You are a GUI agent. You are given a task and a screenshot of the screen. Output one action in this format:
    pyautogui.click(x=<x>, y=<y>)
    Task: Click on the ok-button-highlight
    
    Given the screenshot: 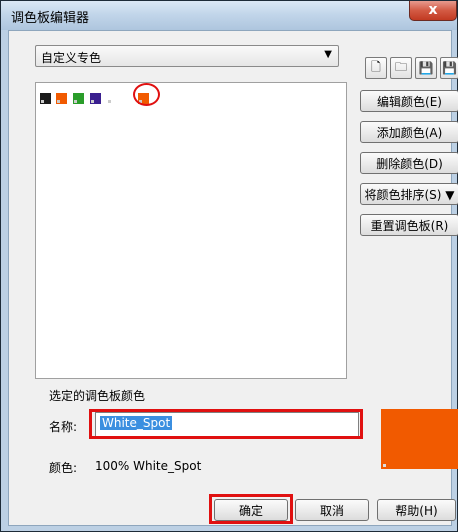 What is the action you would take?
    pyautogui.click(x=251, y=509)
    